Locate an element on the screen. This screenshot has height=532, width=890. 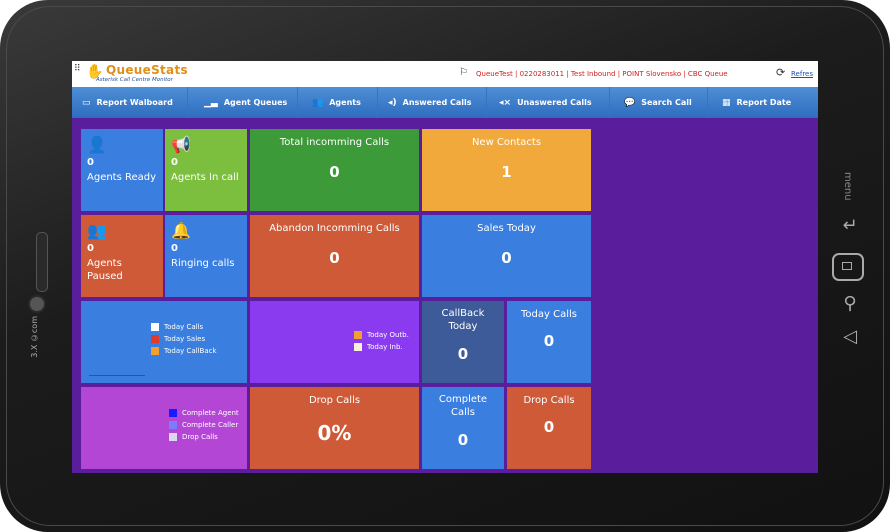
search-hw-icon: ⚲ is located at coordinates (850, 303).